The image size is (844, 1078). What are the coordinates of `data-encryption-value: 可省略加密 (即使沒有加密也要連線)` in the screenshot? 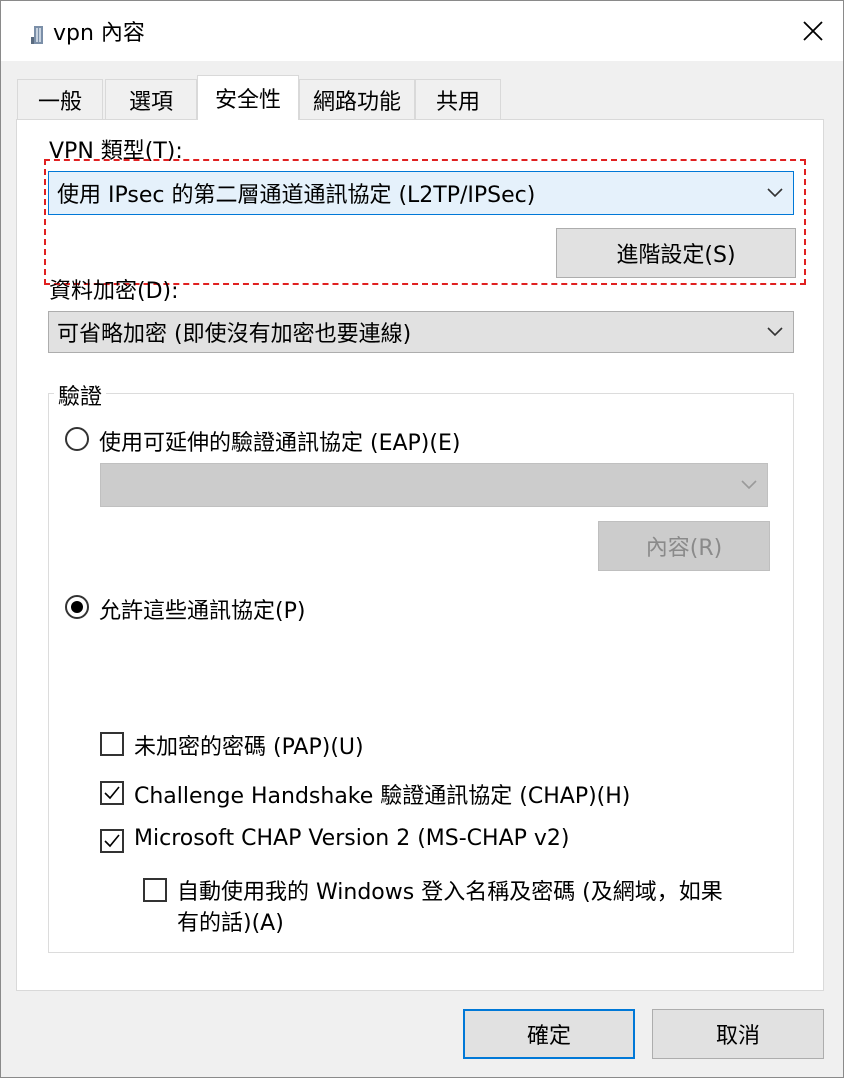 It's located at (234, 334).